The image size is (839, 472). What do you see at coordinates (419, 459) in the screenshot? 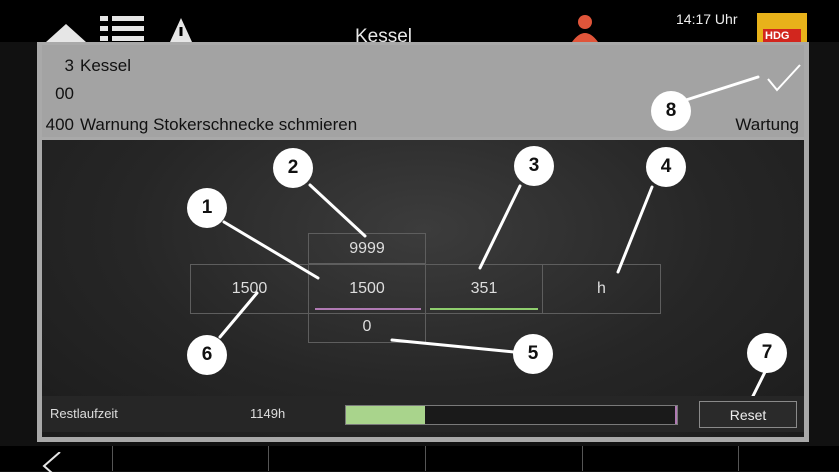
I see `footer-bar` at bounding box center [419, 459].